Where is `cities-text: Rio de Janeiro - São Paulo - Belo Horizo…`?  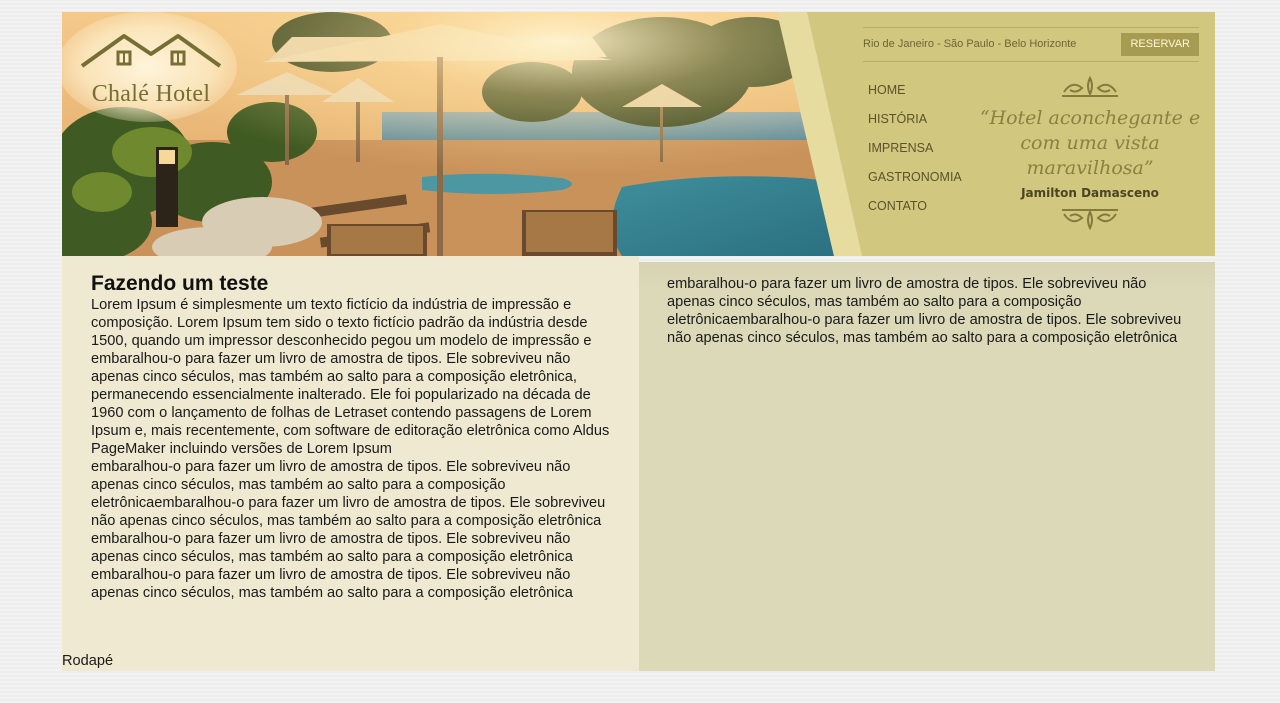
cities-text: Rio de Janeiro - São Paulo - Belo Horizo… is located at coordinates (970, 44).